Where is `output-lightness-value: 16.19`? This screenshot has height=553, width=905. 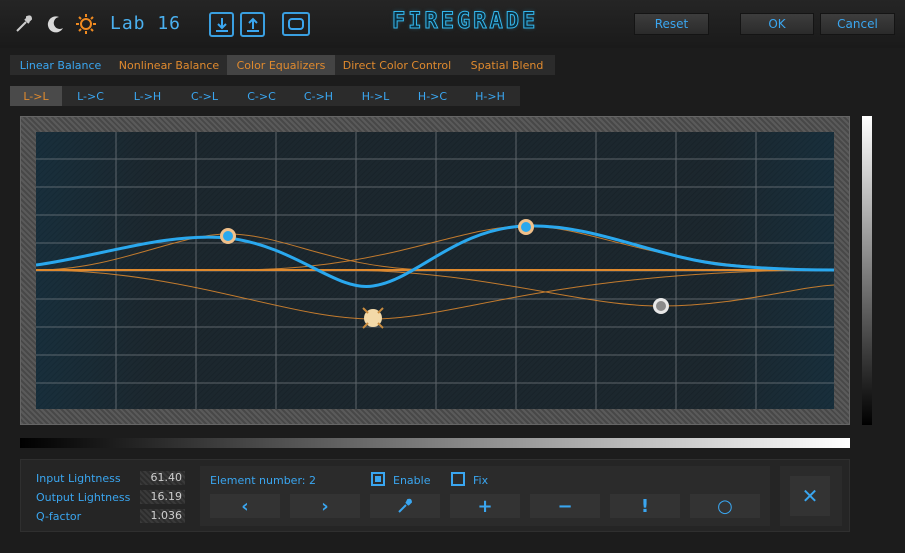
output-lightness-value: 16.19 is located at coordinates (162, 497).